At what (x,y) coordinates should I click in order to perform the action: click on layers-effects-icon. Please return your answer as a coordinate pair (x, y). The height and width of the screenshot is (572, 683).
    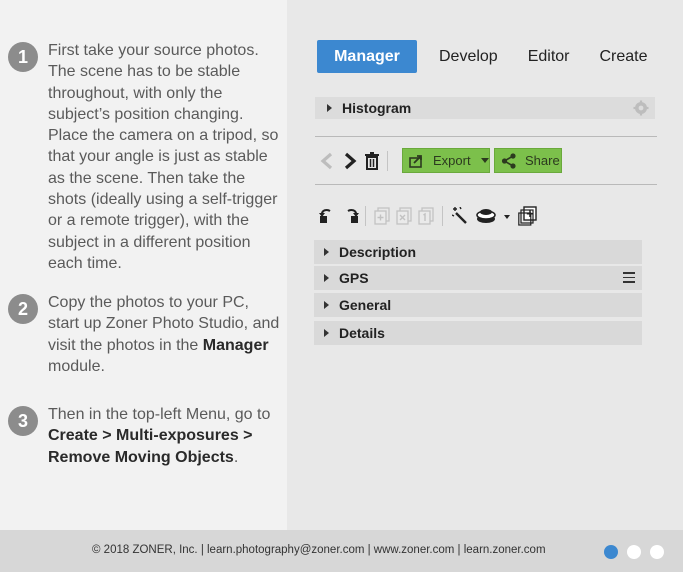
    Looking at the image, I should click on (487, 216).